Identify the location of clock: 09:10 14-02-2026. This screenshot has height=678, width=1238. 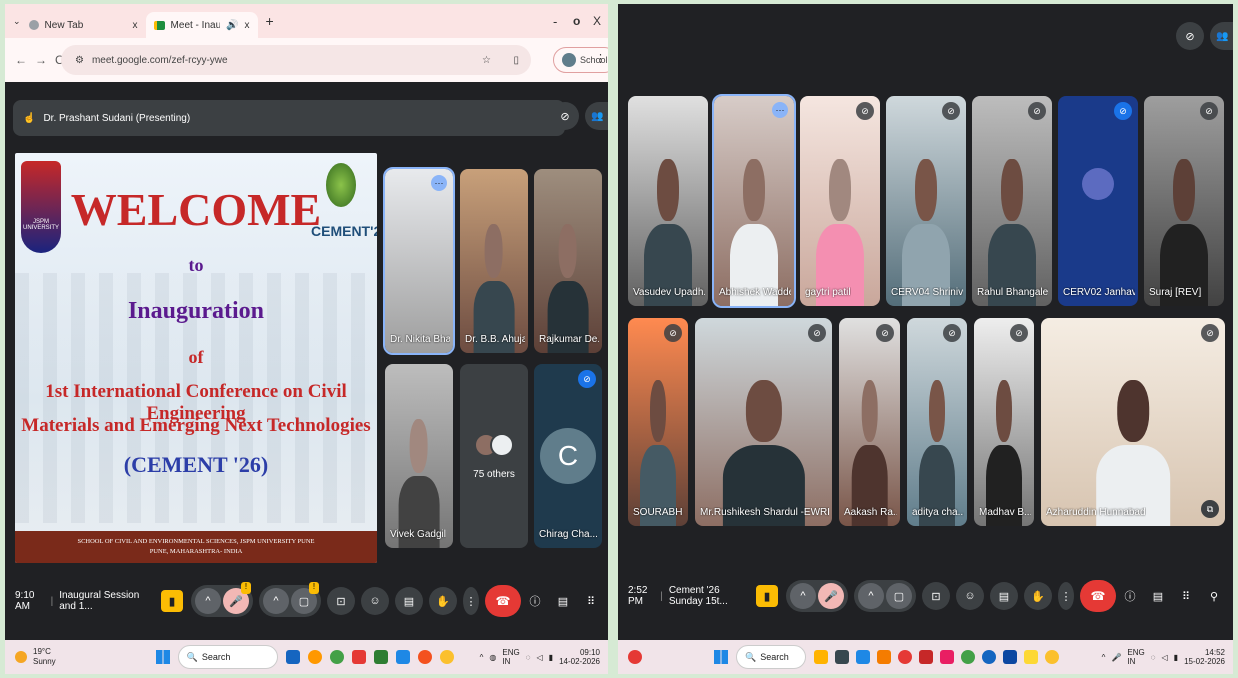
(579, 657).